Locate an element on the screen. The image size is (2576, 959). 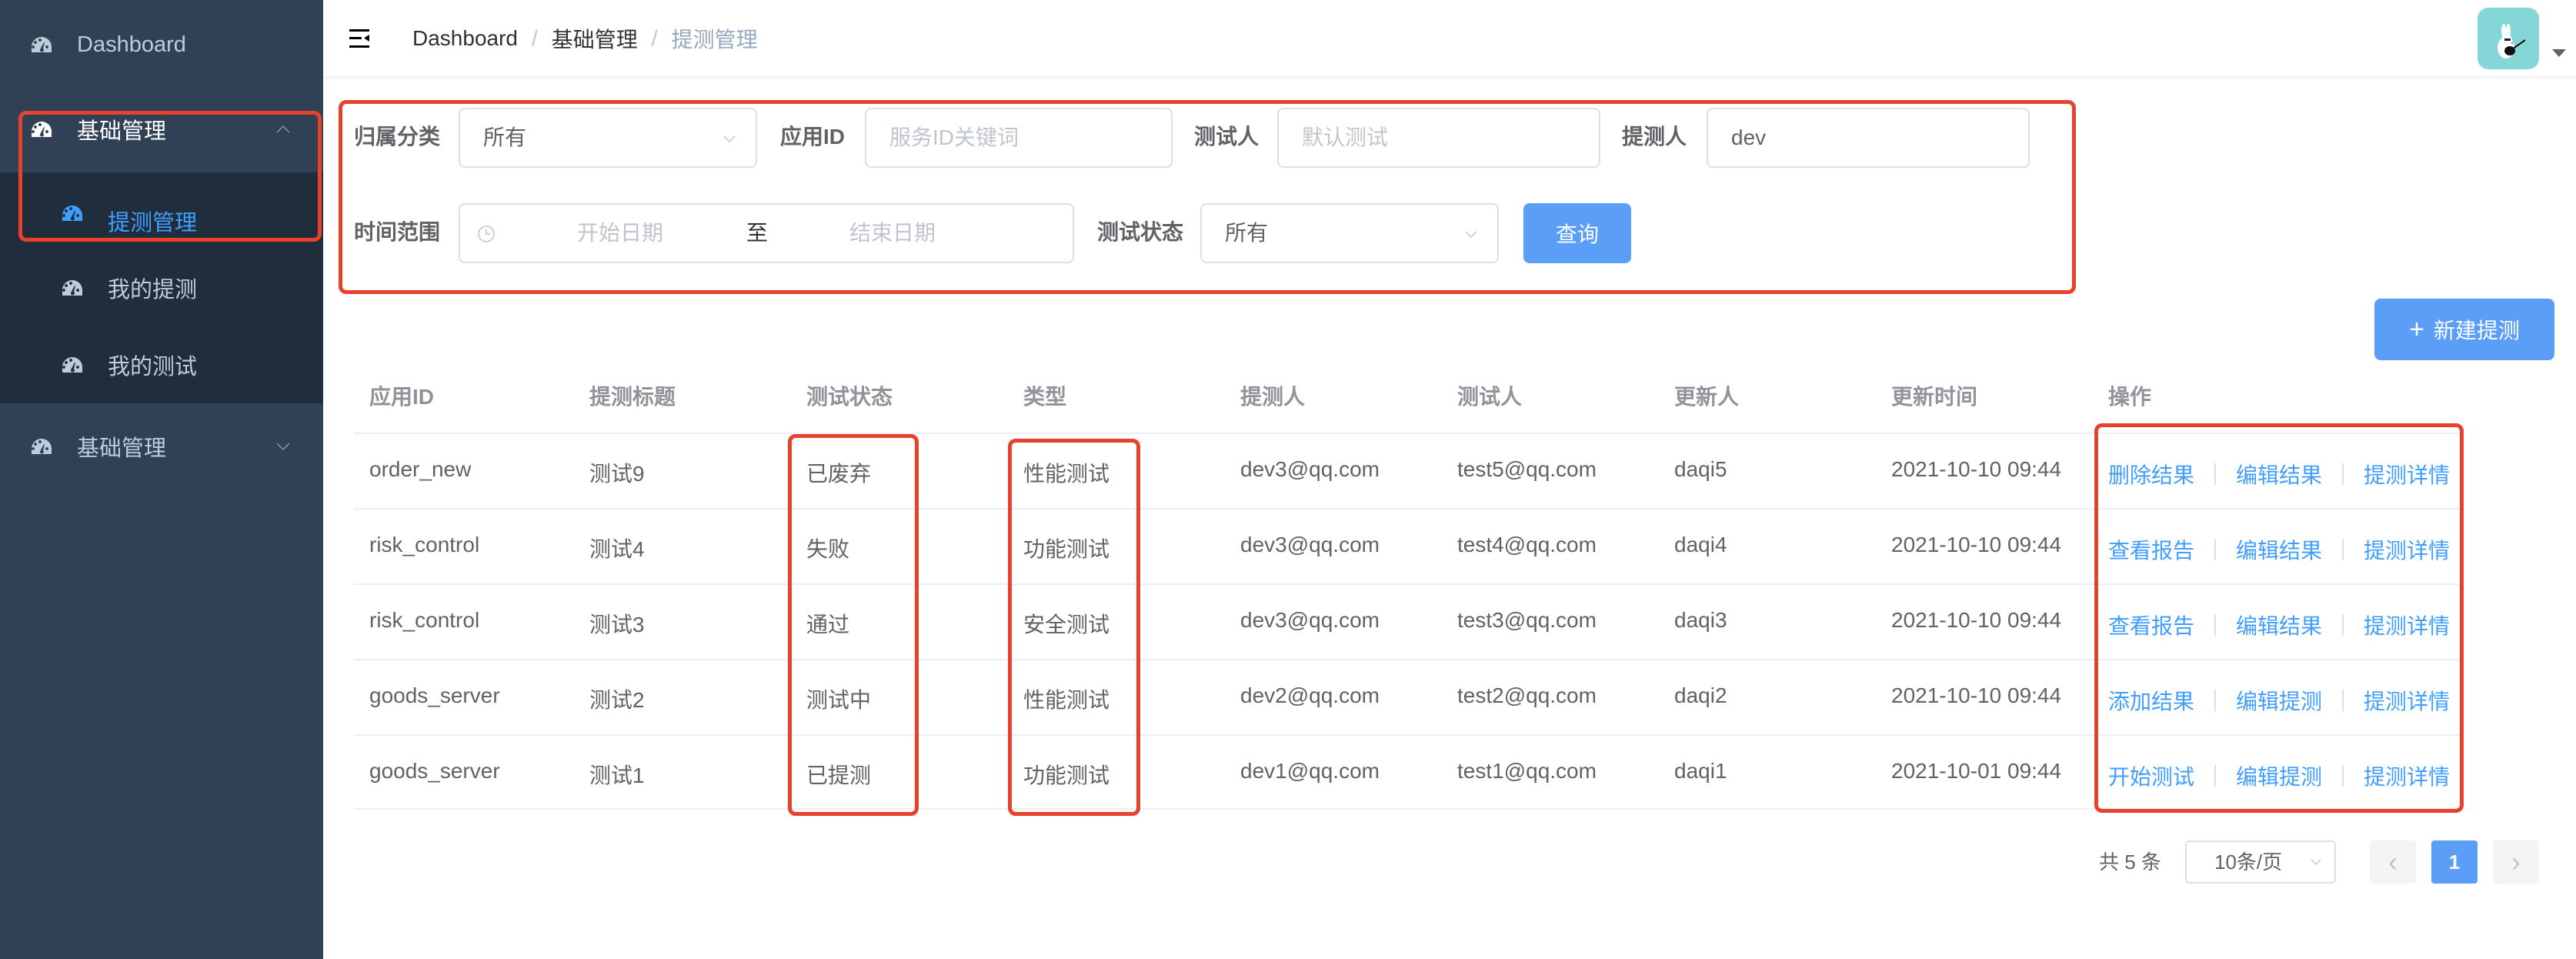
action-link: 开始测试 is located at coordinates (2151, 775).